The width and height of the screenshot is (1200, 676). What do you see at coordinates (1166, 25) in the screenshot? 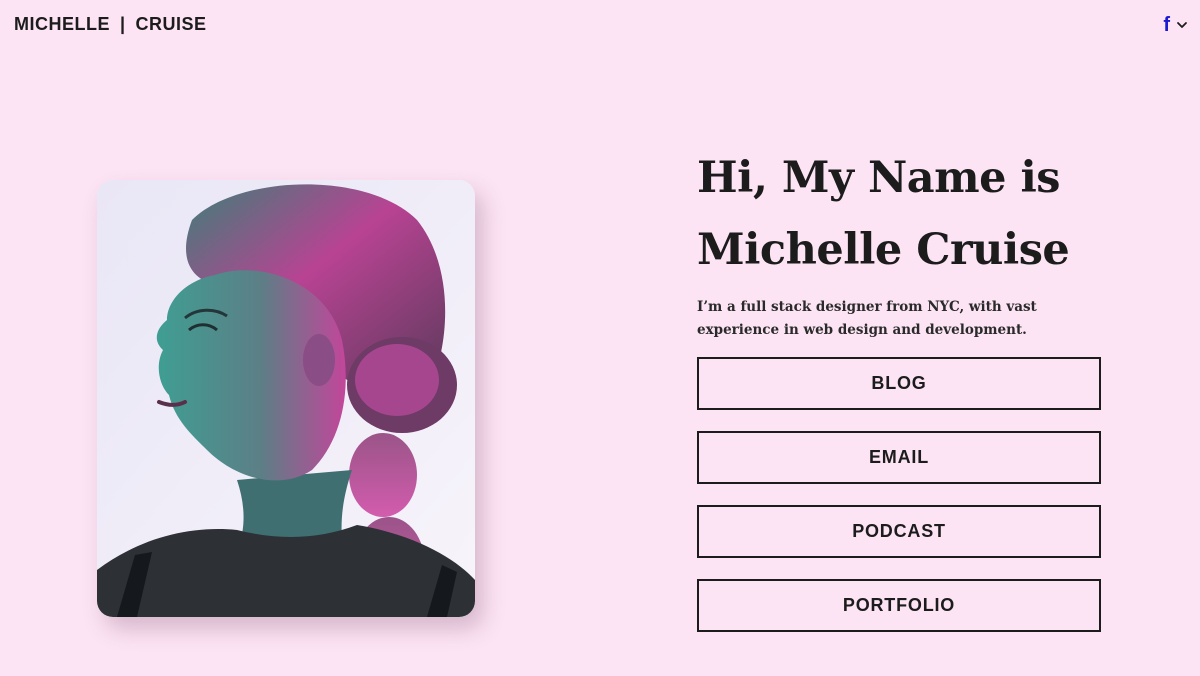
I see `facebook-icon: f` at bounding box center [1166, 25].